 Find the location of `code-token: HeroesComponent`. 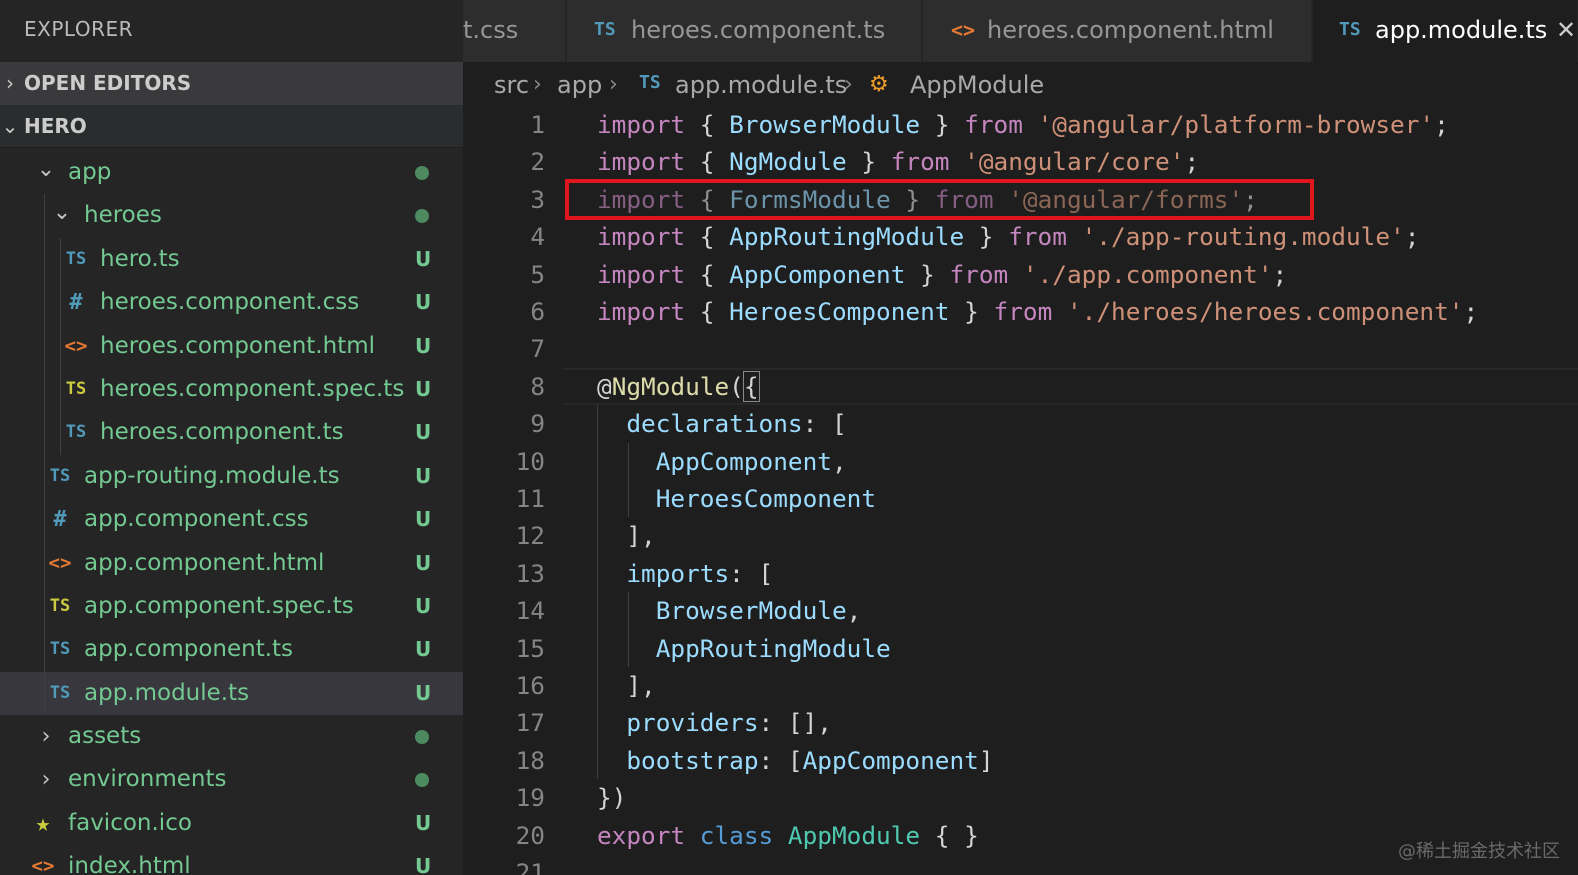

code-token: HeroesComponent is located at coordinates (839, 311).